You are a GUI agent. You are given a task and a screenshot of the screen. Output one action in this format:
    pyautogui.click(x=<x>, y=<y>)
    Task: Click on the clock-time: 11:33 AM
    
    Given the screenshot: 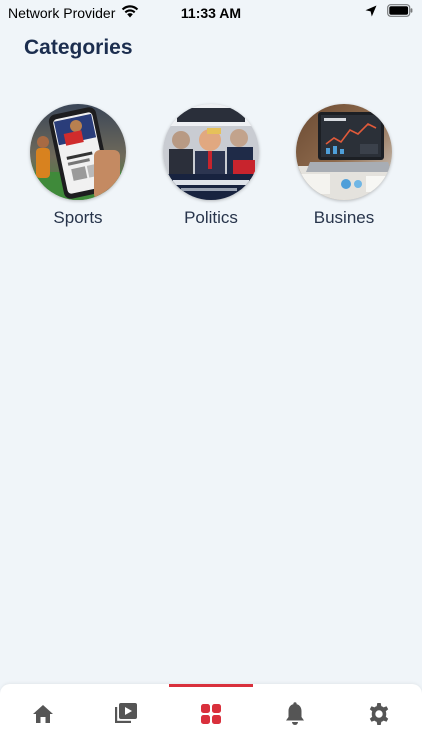 What is the action you would take?
    pyautogui.click(x=211, y=13)
    